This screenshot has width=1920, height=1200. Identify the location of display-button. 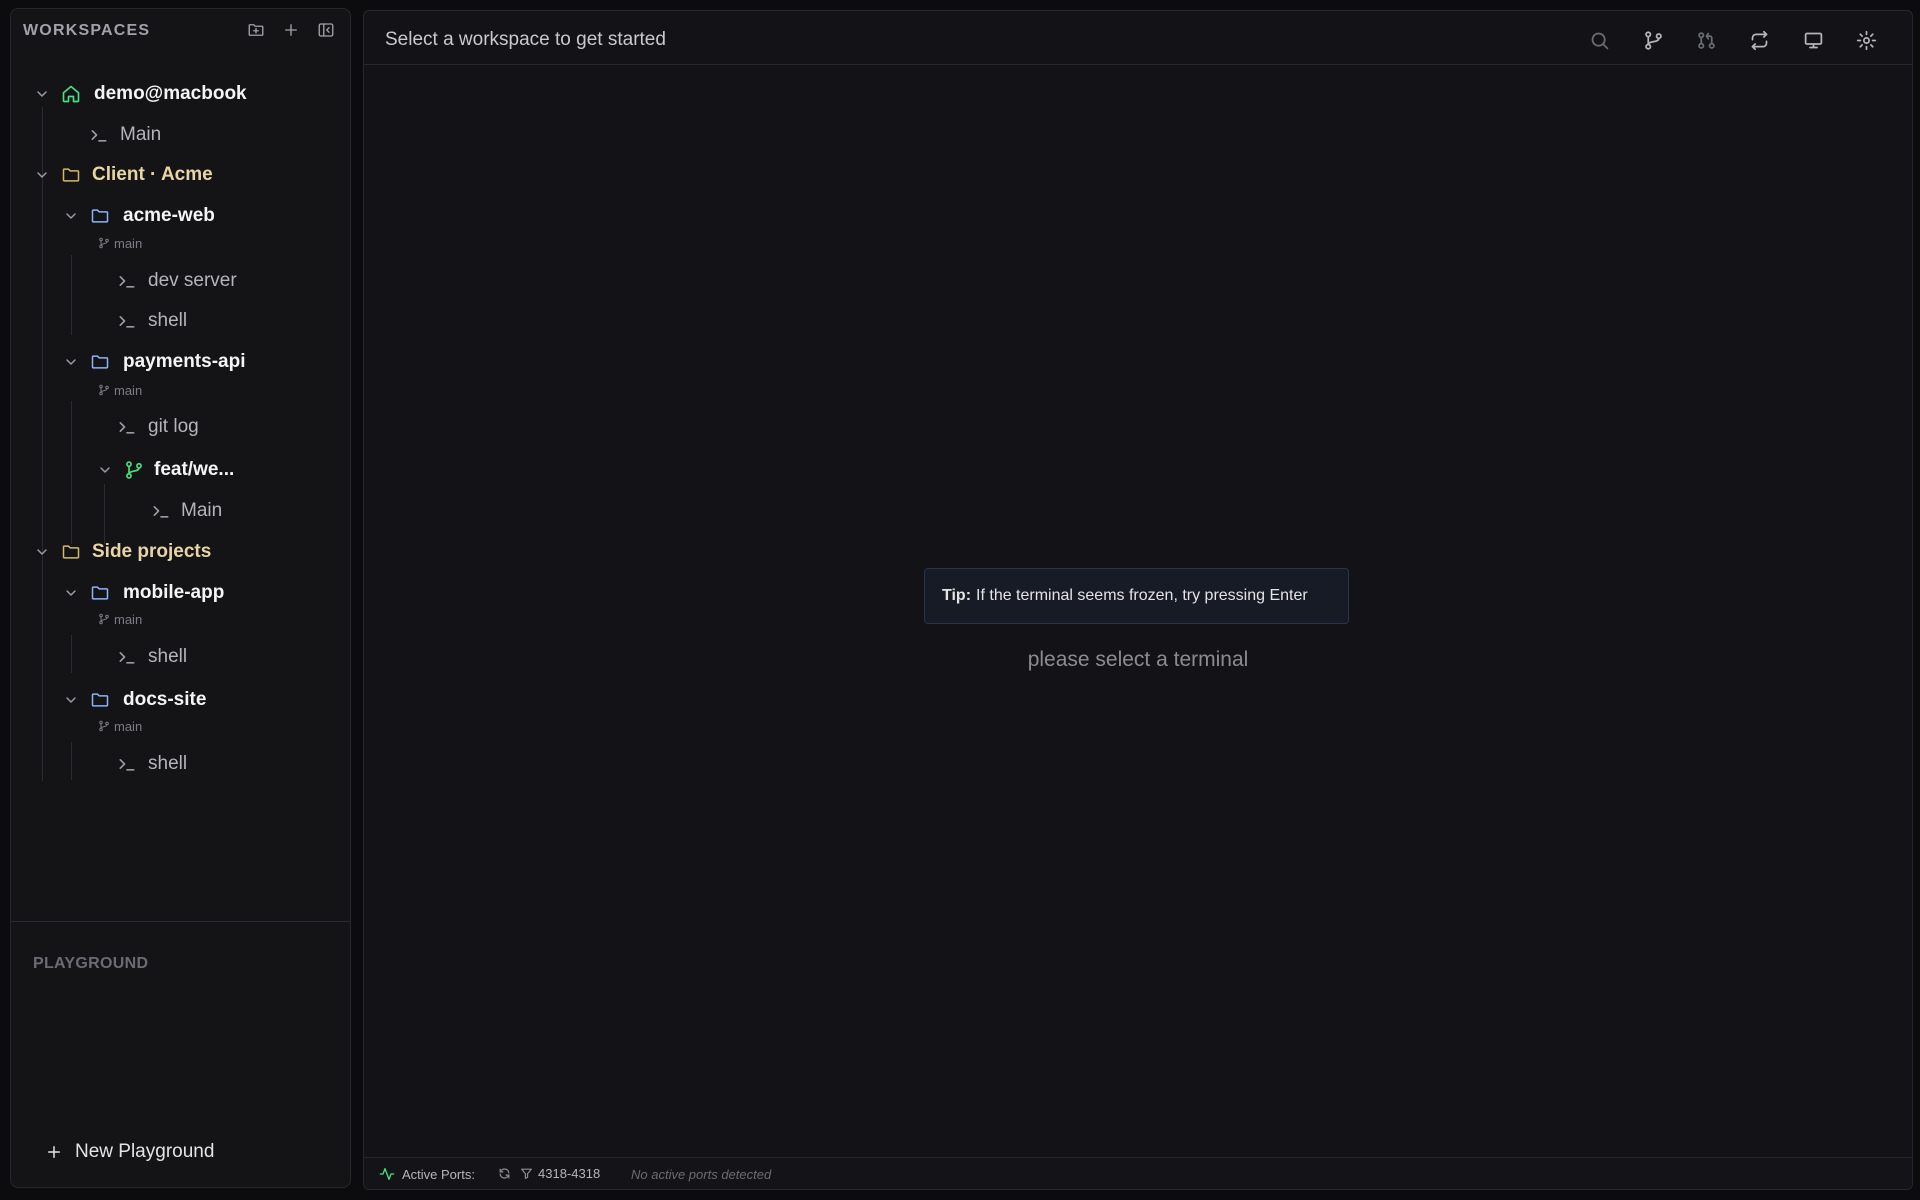
(1813, 40).